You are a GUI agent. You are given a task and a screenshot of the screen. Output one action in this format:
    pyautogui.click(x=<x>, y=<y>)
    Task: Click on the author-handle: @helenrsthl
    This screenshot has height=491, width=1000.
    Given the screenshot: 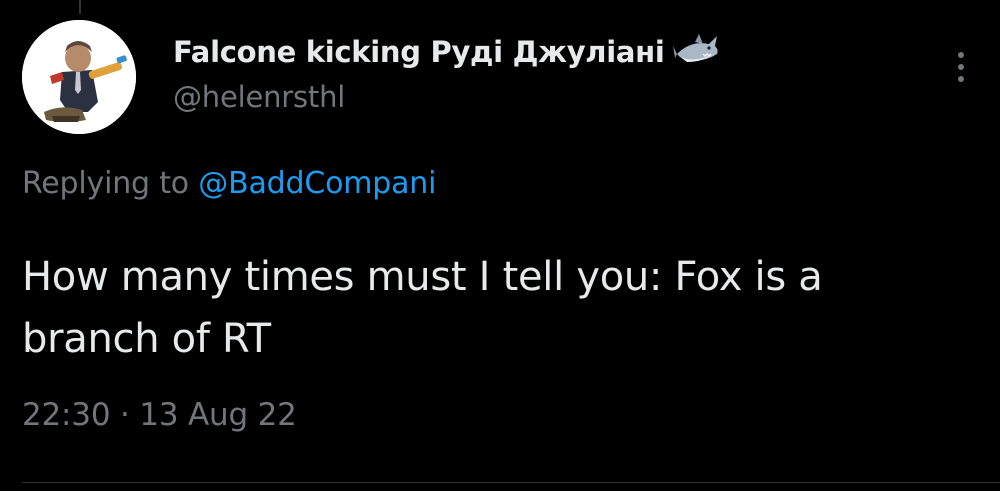 What is the action you would take?
    pyautogui.click(x=259, y=97)
    